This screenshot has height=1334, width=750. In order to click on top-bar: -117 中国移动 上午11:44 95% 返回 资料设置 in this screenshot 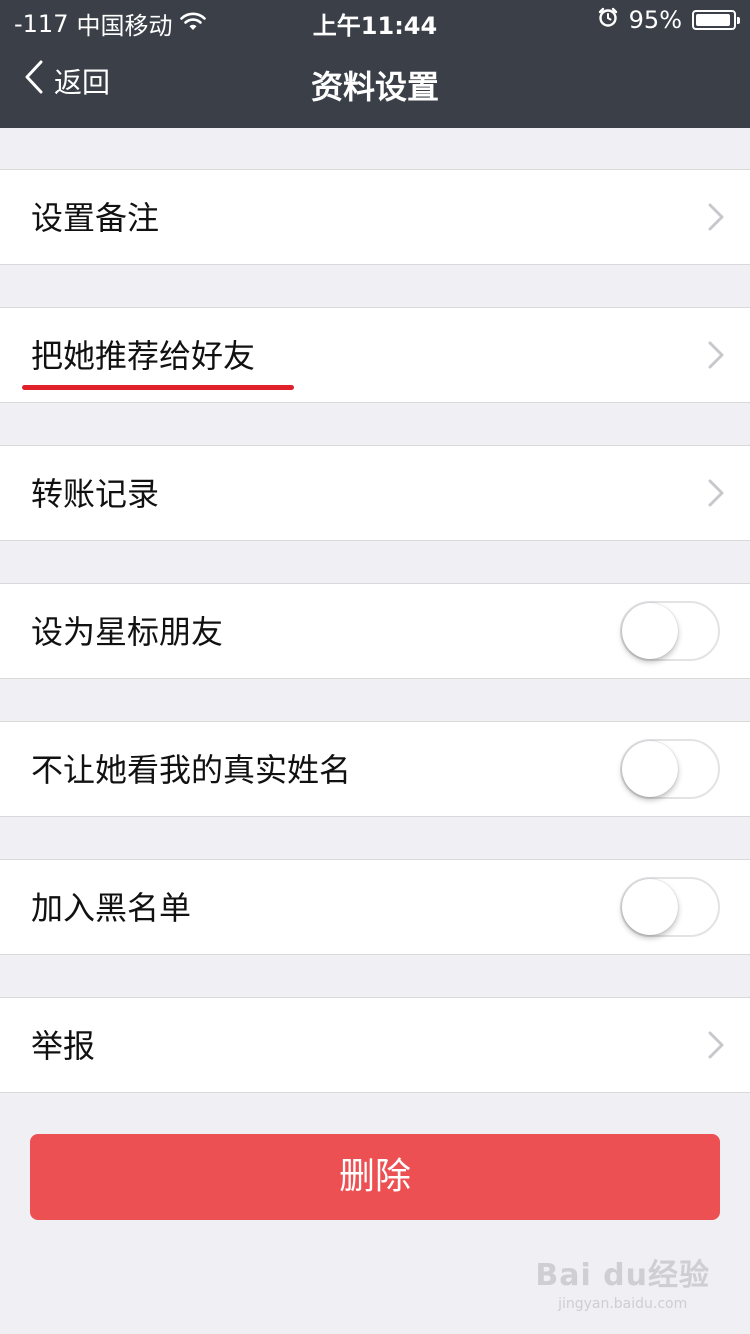, I will do `click(375, 64)`.